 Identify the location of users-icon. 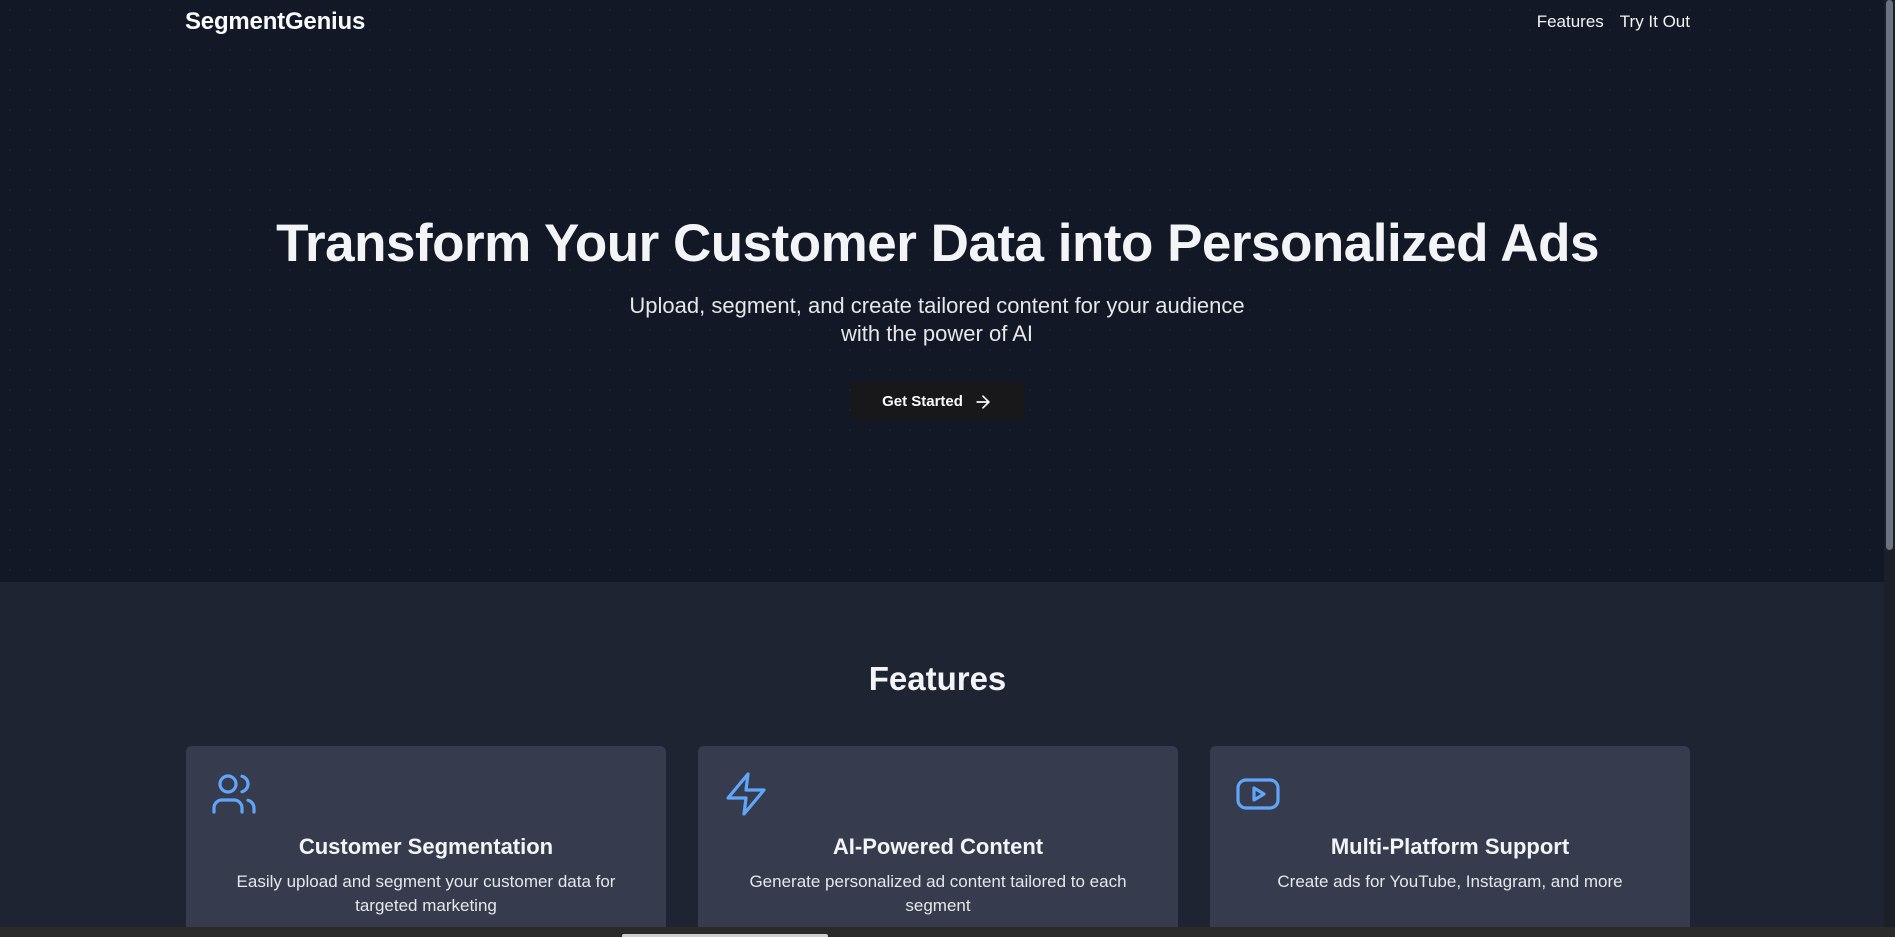
(234, 794).